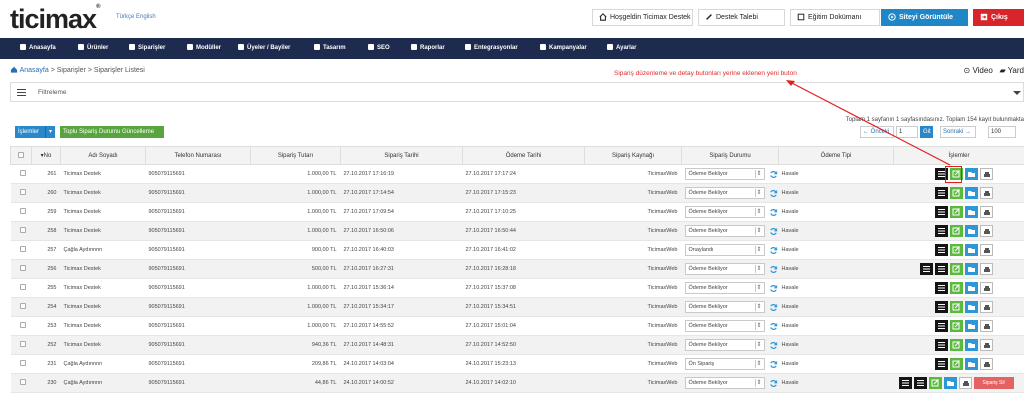  What do you see at coordinates (741, 17) in the screenshot?
I see `support-request-button: Destek Talebi` at bounding box center [741, 17].